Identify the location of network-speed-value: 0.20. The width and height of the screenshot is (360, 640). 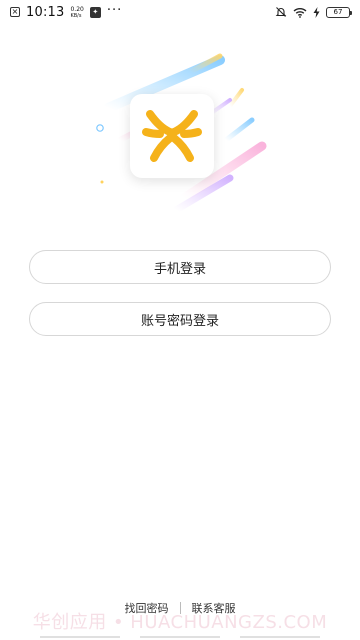
(77, 9).